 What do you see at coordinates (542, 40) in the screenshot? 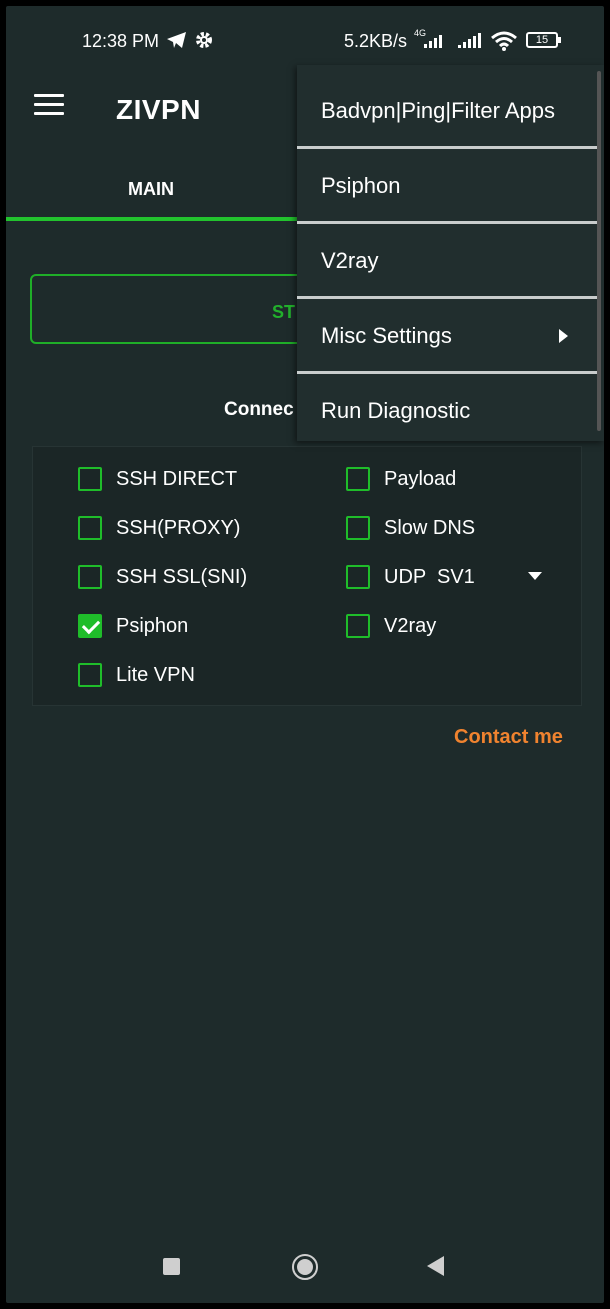
I see `battery-icon: 15` at bounding box center [542, 40].